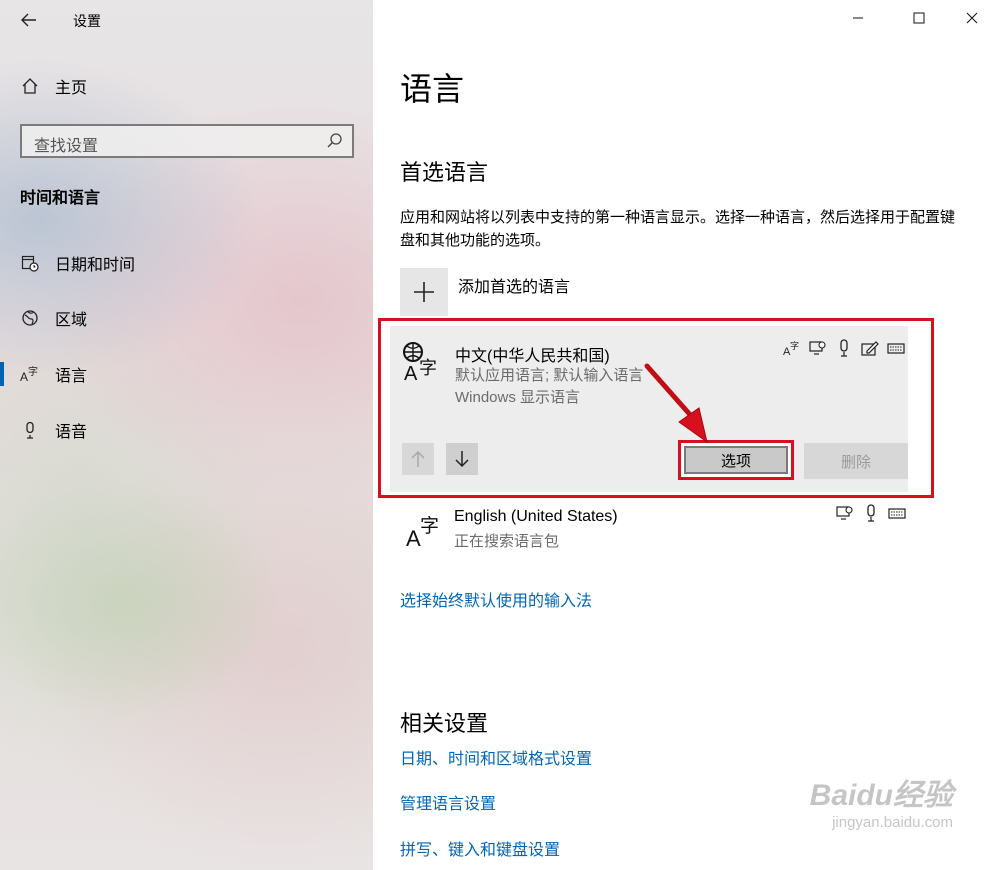 This screenshot has width=1000, height=870. Describe the element at coordinates (186, 318) in the screenshot. I see `sidebar-item-region: 区域` at that location.